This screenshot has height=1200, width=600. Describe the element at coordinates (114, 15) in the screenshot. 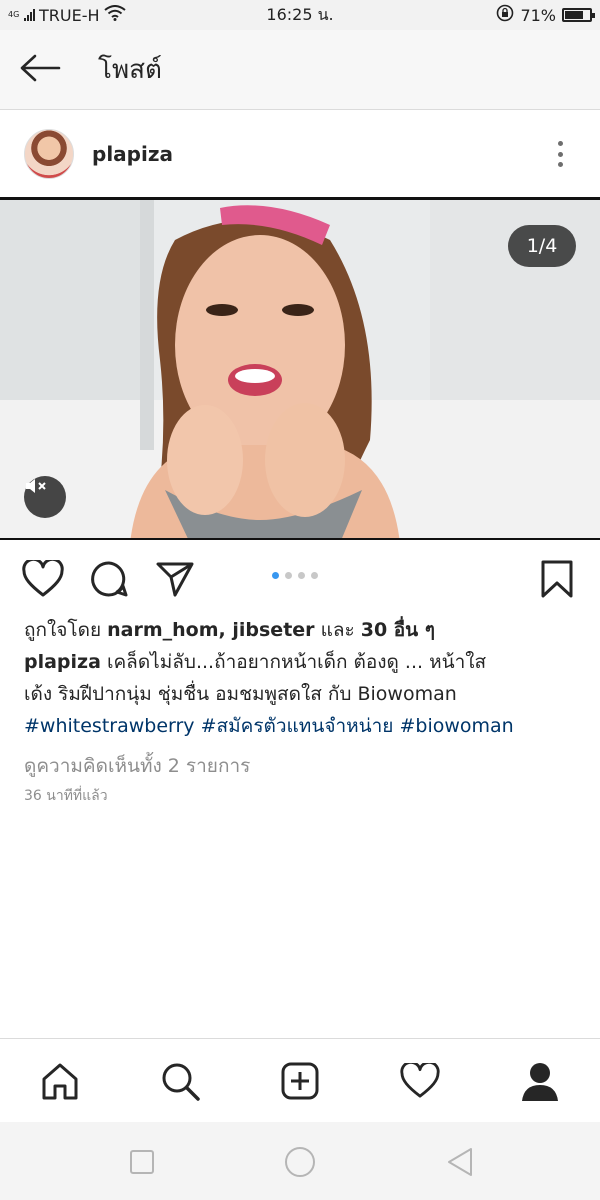

I see `wifi-icon` at that location.